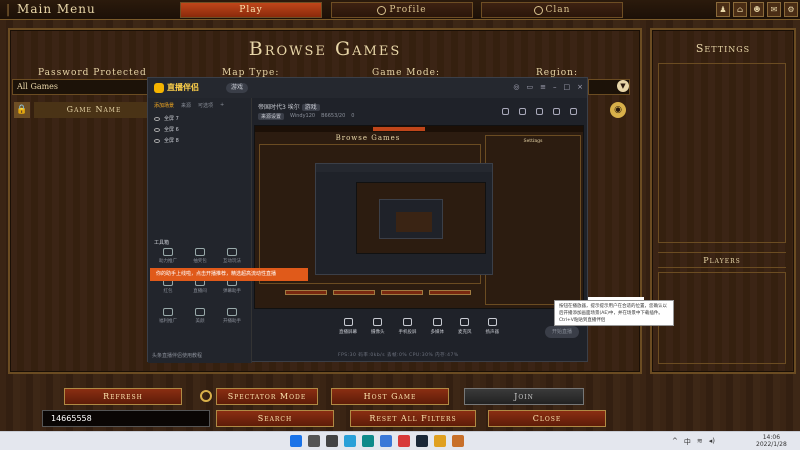 The height and width of the screenshot is (450, 800). What do you see at coordinates (693, 442) in the screenshot?
I see `system-tray: ^ 中 ≋ ◂)` at bounding box center [693, 442].